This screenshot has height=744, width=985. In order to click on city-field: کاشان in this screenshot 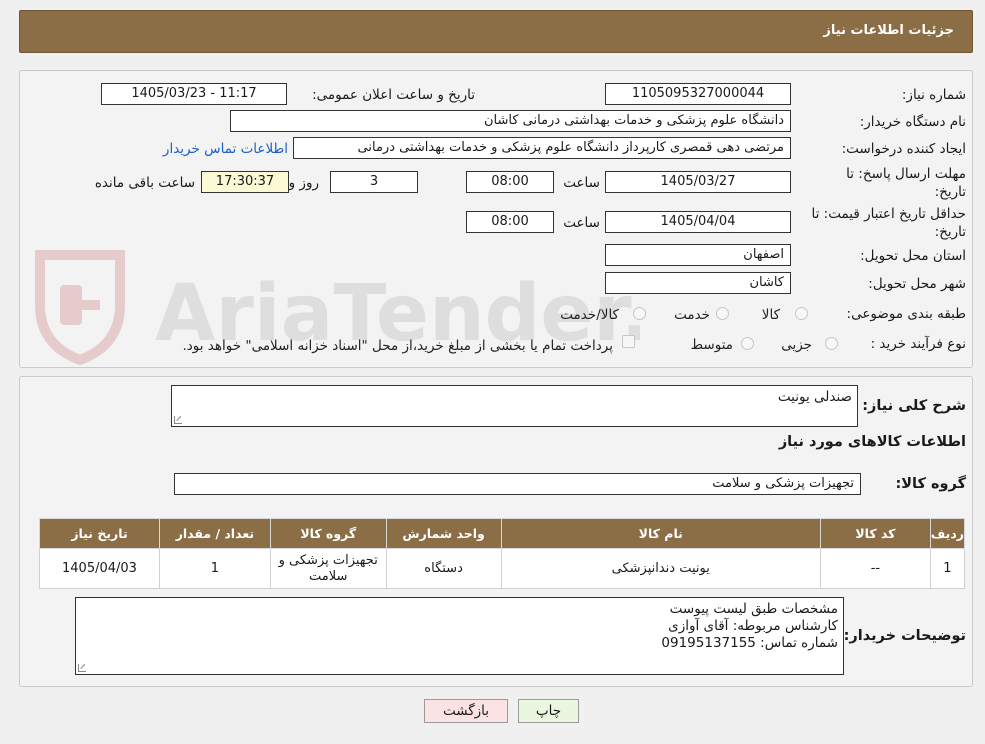, I will do `click(698, 283)`.